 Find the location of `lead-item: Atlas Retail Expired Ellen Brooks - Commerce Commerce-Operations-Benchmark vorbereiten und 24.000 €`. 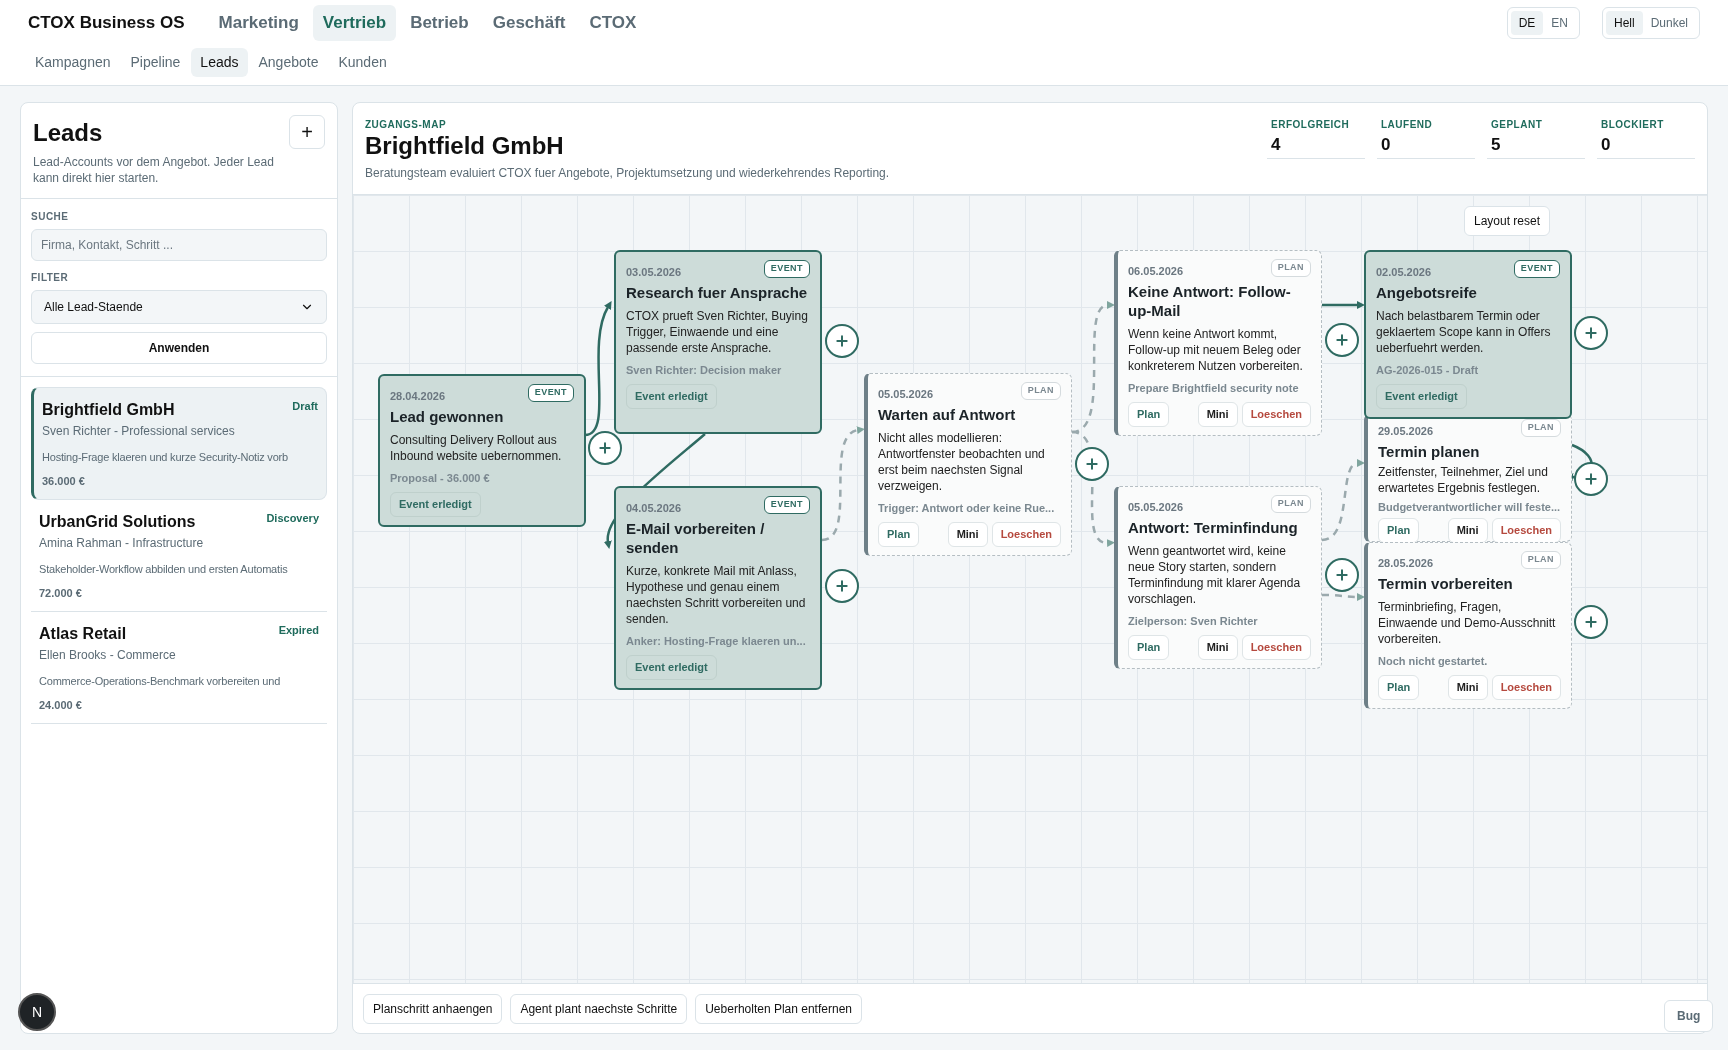

lead-item: Atlas Retail Expired Ellen Brooks - Commerce Commerce-Operations-Benchmark vorbereiten und 24.000 € is located at coordinates (179, 668).